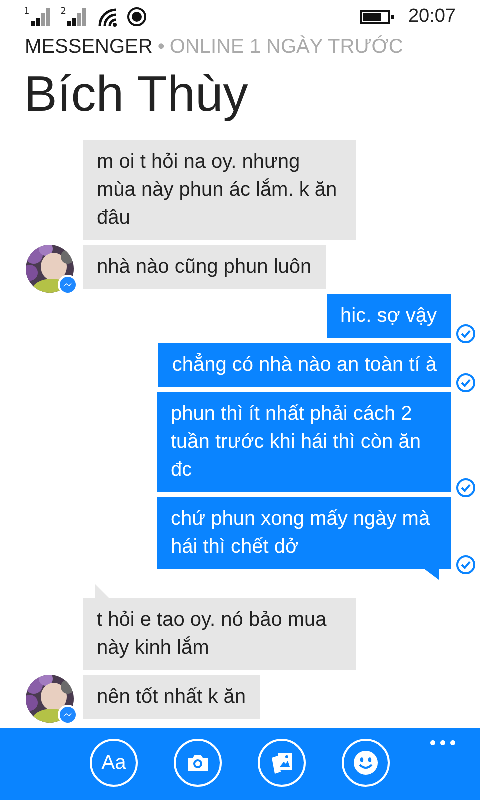  What do you see at coordinates (432, 17) in the screenshot?
I see `clock-time: 20:07` at bounding box center [432, 17].